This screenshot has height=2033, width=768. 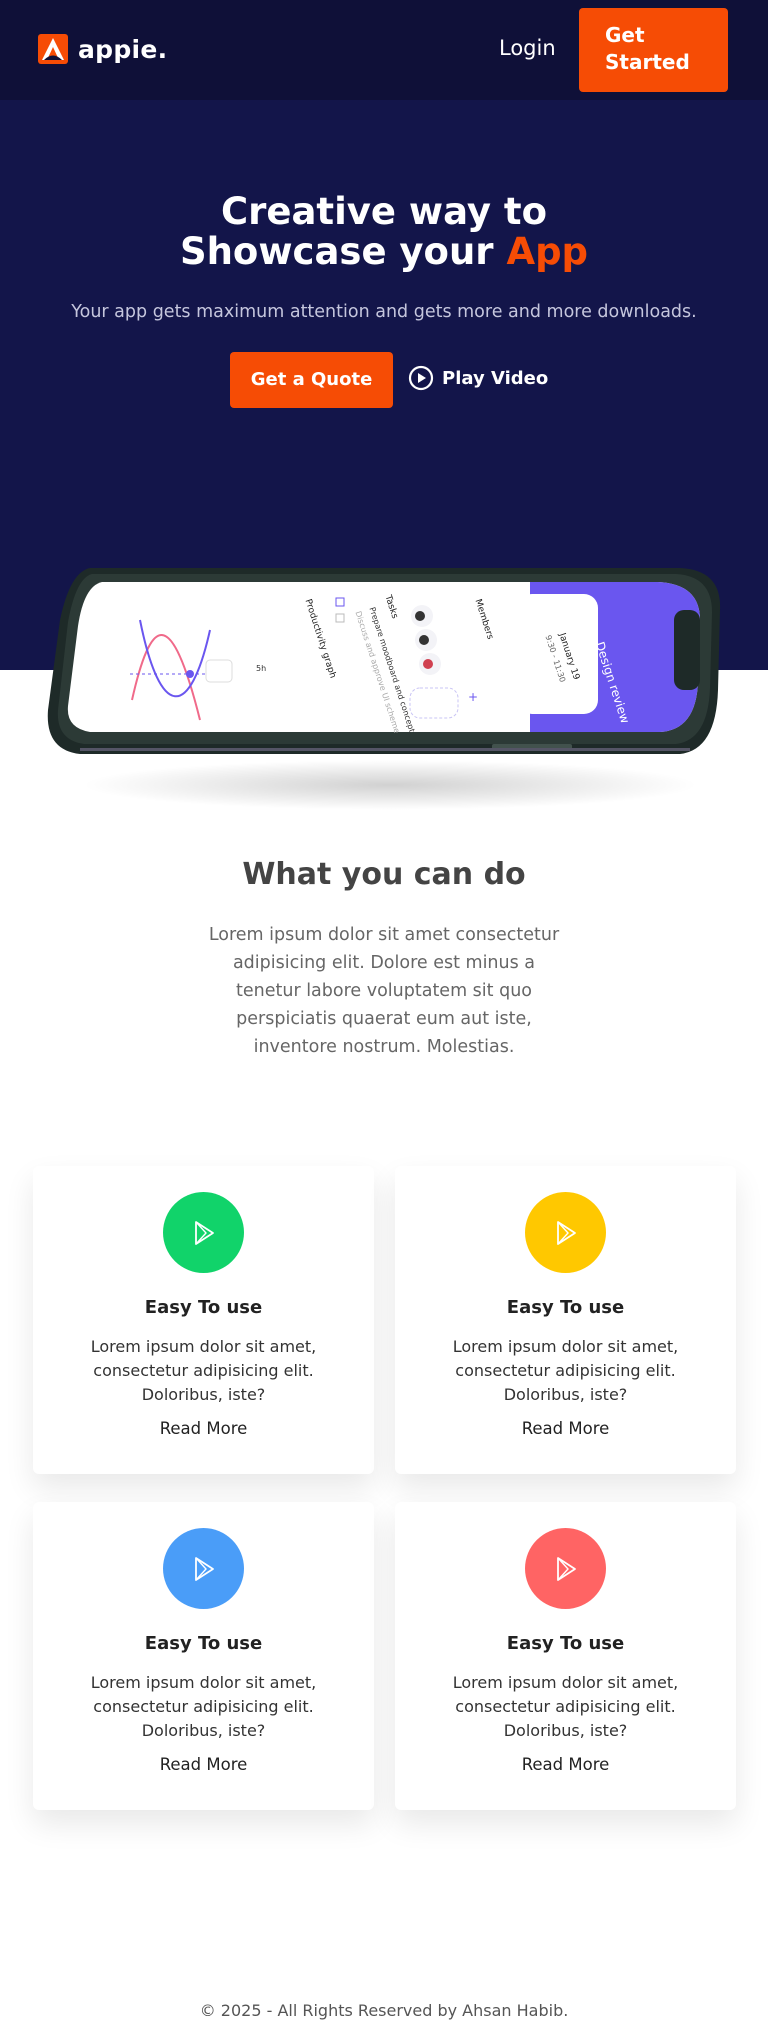 I want to click on hero-title: Creative way to Showcase your App, so click(x=384, y=232).